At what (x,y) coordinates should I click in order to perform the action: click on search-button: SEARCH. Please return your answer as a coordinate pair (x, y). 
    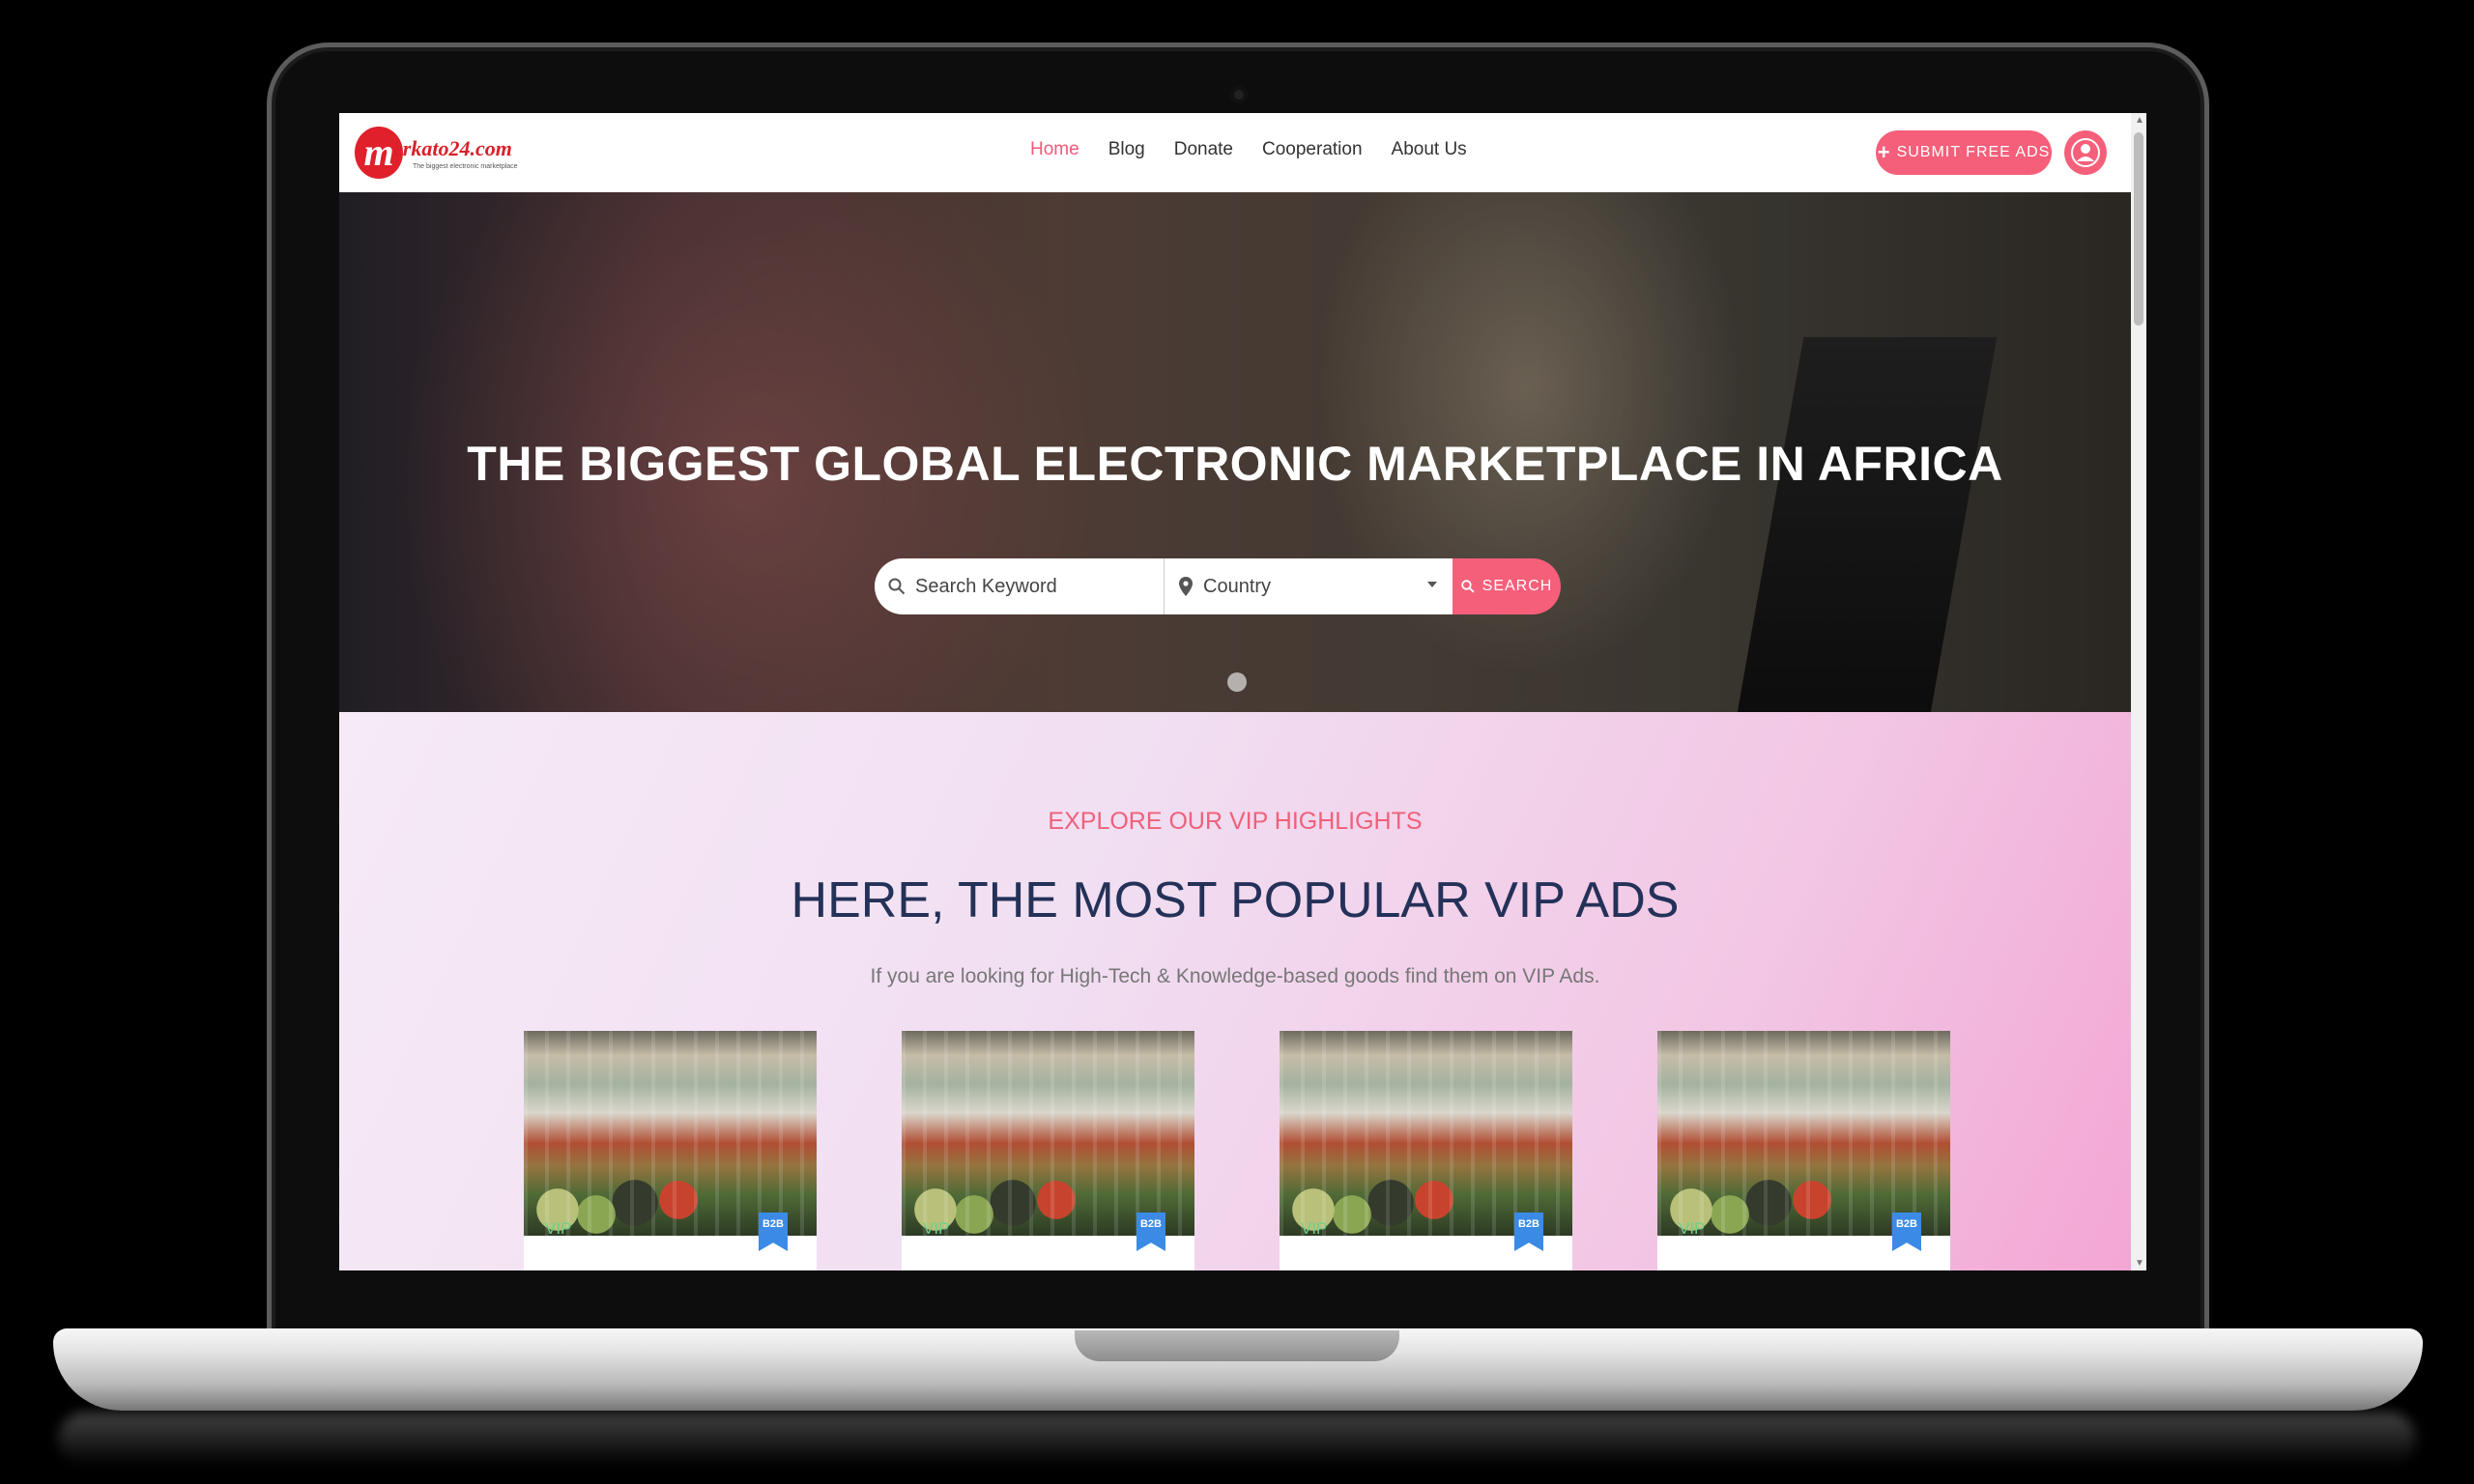
    Looking at the image, I should click on (1507, 586).